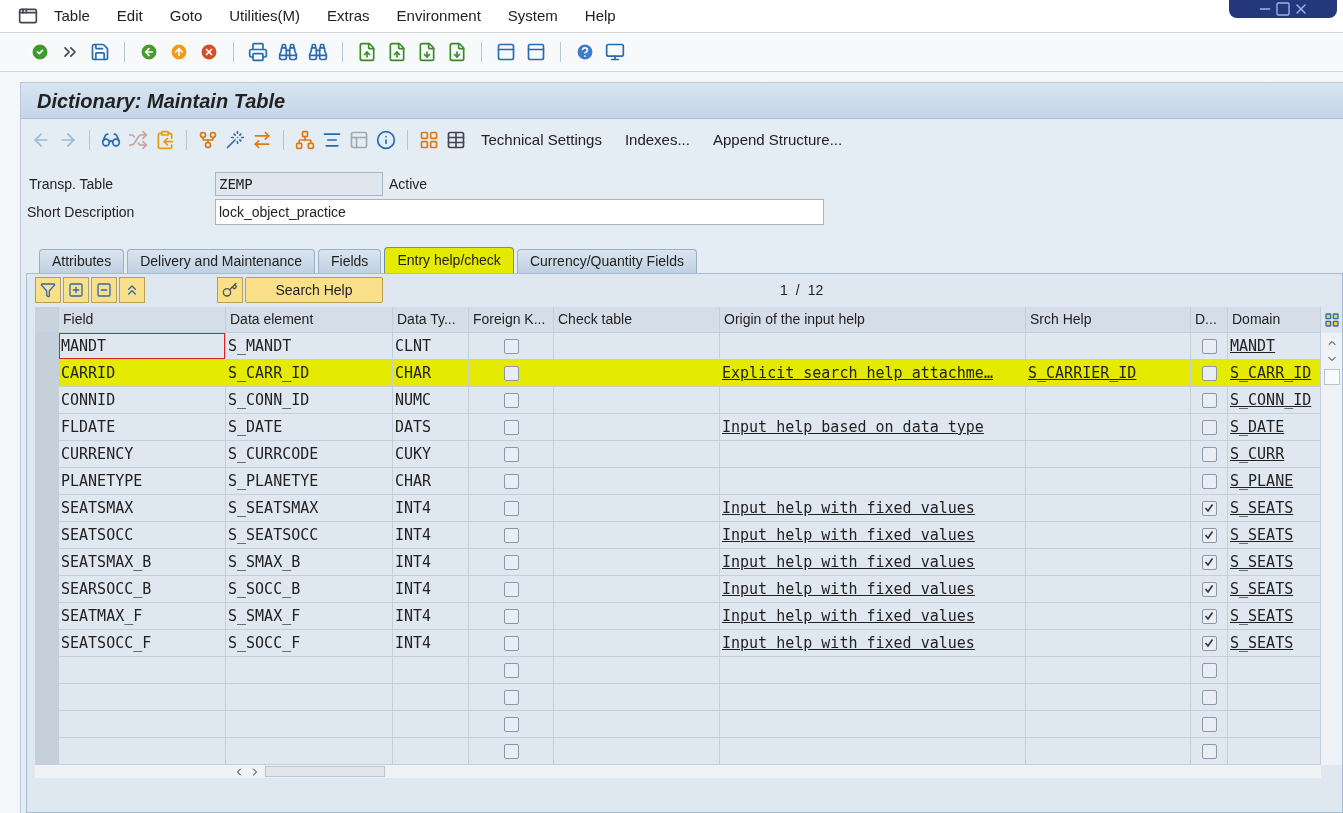 Image resolution: width=1343 pixels, height=813 pixels. I want to click on tab: Entry help/check, so click(449, 260).